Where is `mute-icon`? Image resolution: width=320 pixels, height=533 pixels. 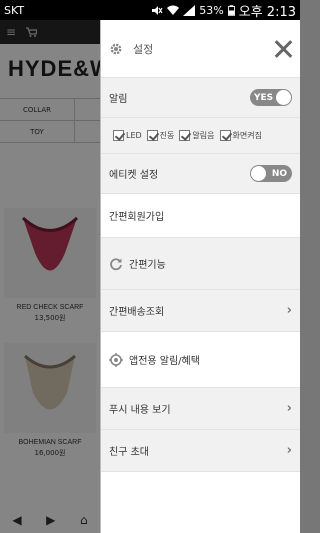 mute-icon is located at coordinates (157, 10).